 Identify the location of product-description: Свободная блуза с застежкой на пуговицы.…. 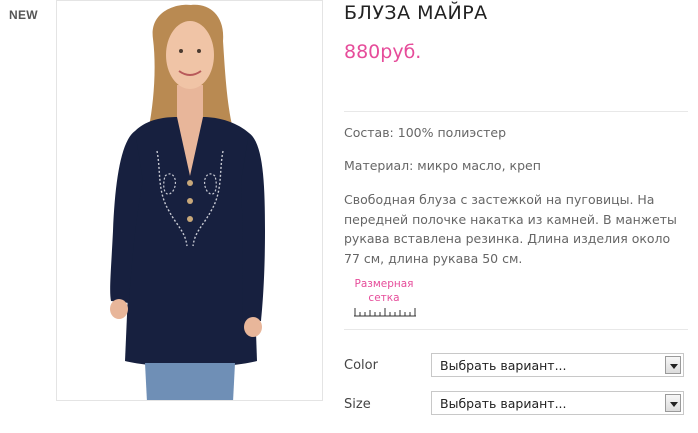
(510, 229).